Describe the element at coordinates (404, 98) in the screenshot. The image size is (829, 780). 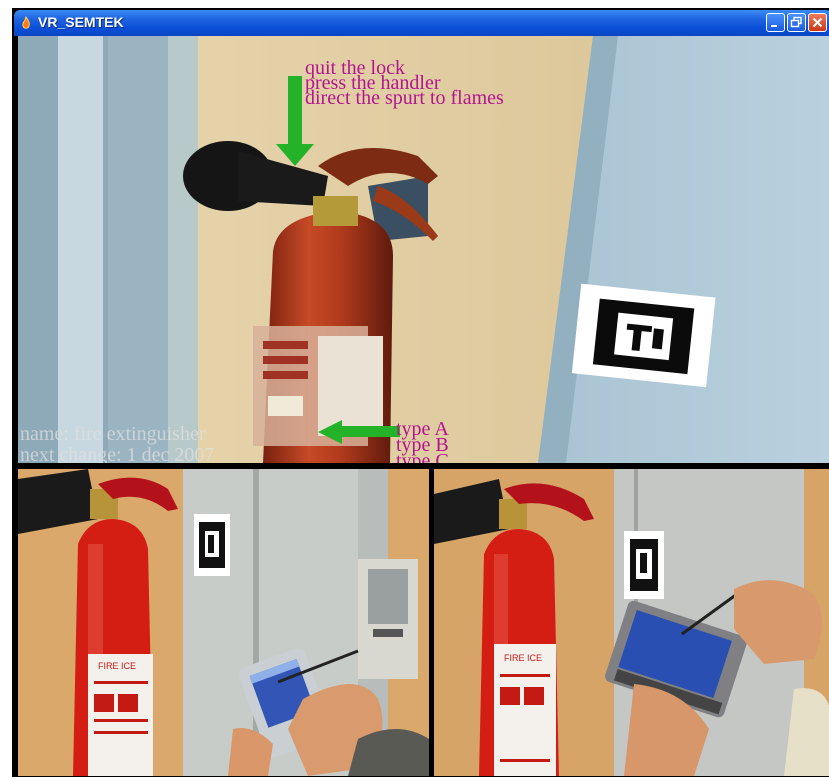
I see `instruction-3: direct the spurt to flames` at that location.